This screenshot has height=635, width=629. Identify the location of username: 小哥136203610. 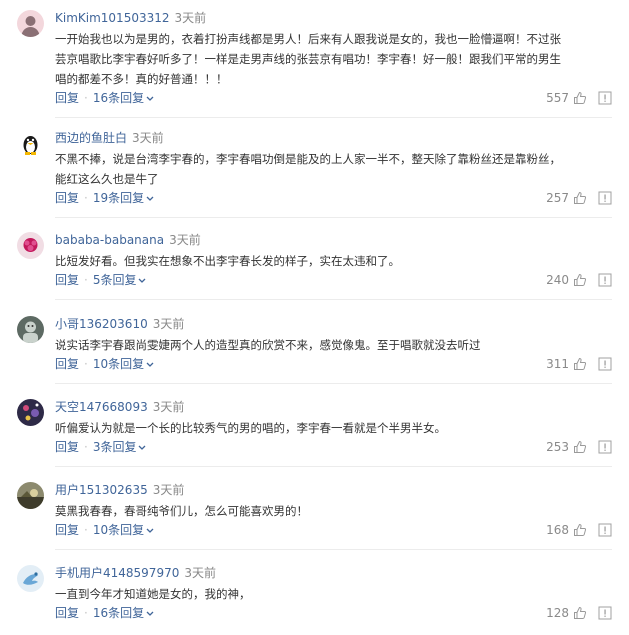
(101, 324).